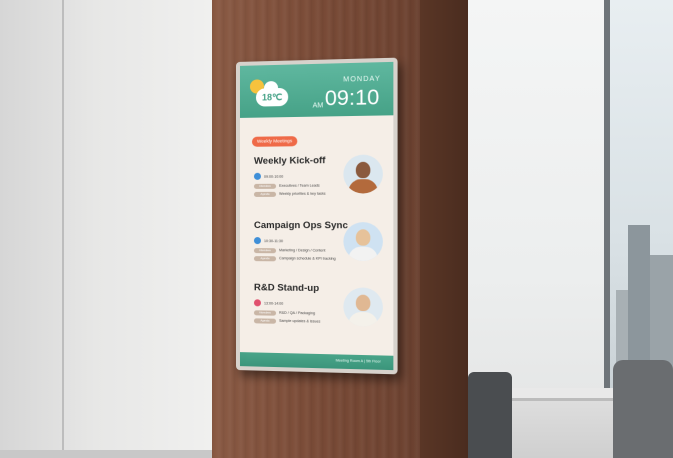 The width and height of the screenshot is (673, 458). What do you see at coordinates (299, 241) in the screenshot?
I see `meeting-time-row: 10:30-11:30` at bounding box center [299, 241].